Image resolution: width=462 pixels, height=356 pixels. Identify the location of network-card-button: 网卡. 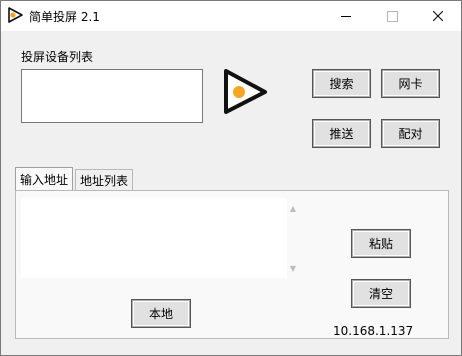
(410, 83).